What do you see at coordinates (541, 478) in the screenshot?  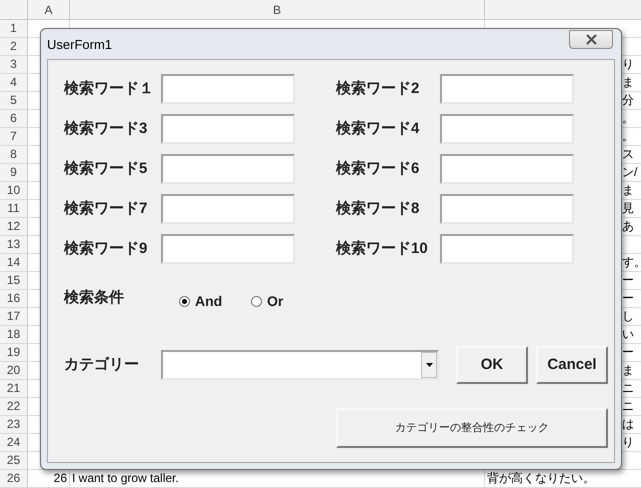 I see `table-cell: 背が高くなりたい。` at bounding box center [541, 478].